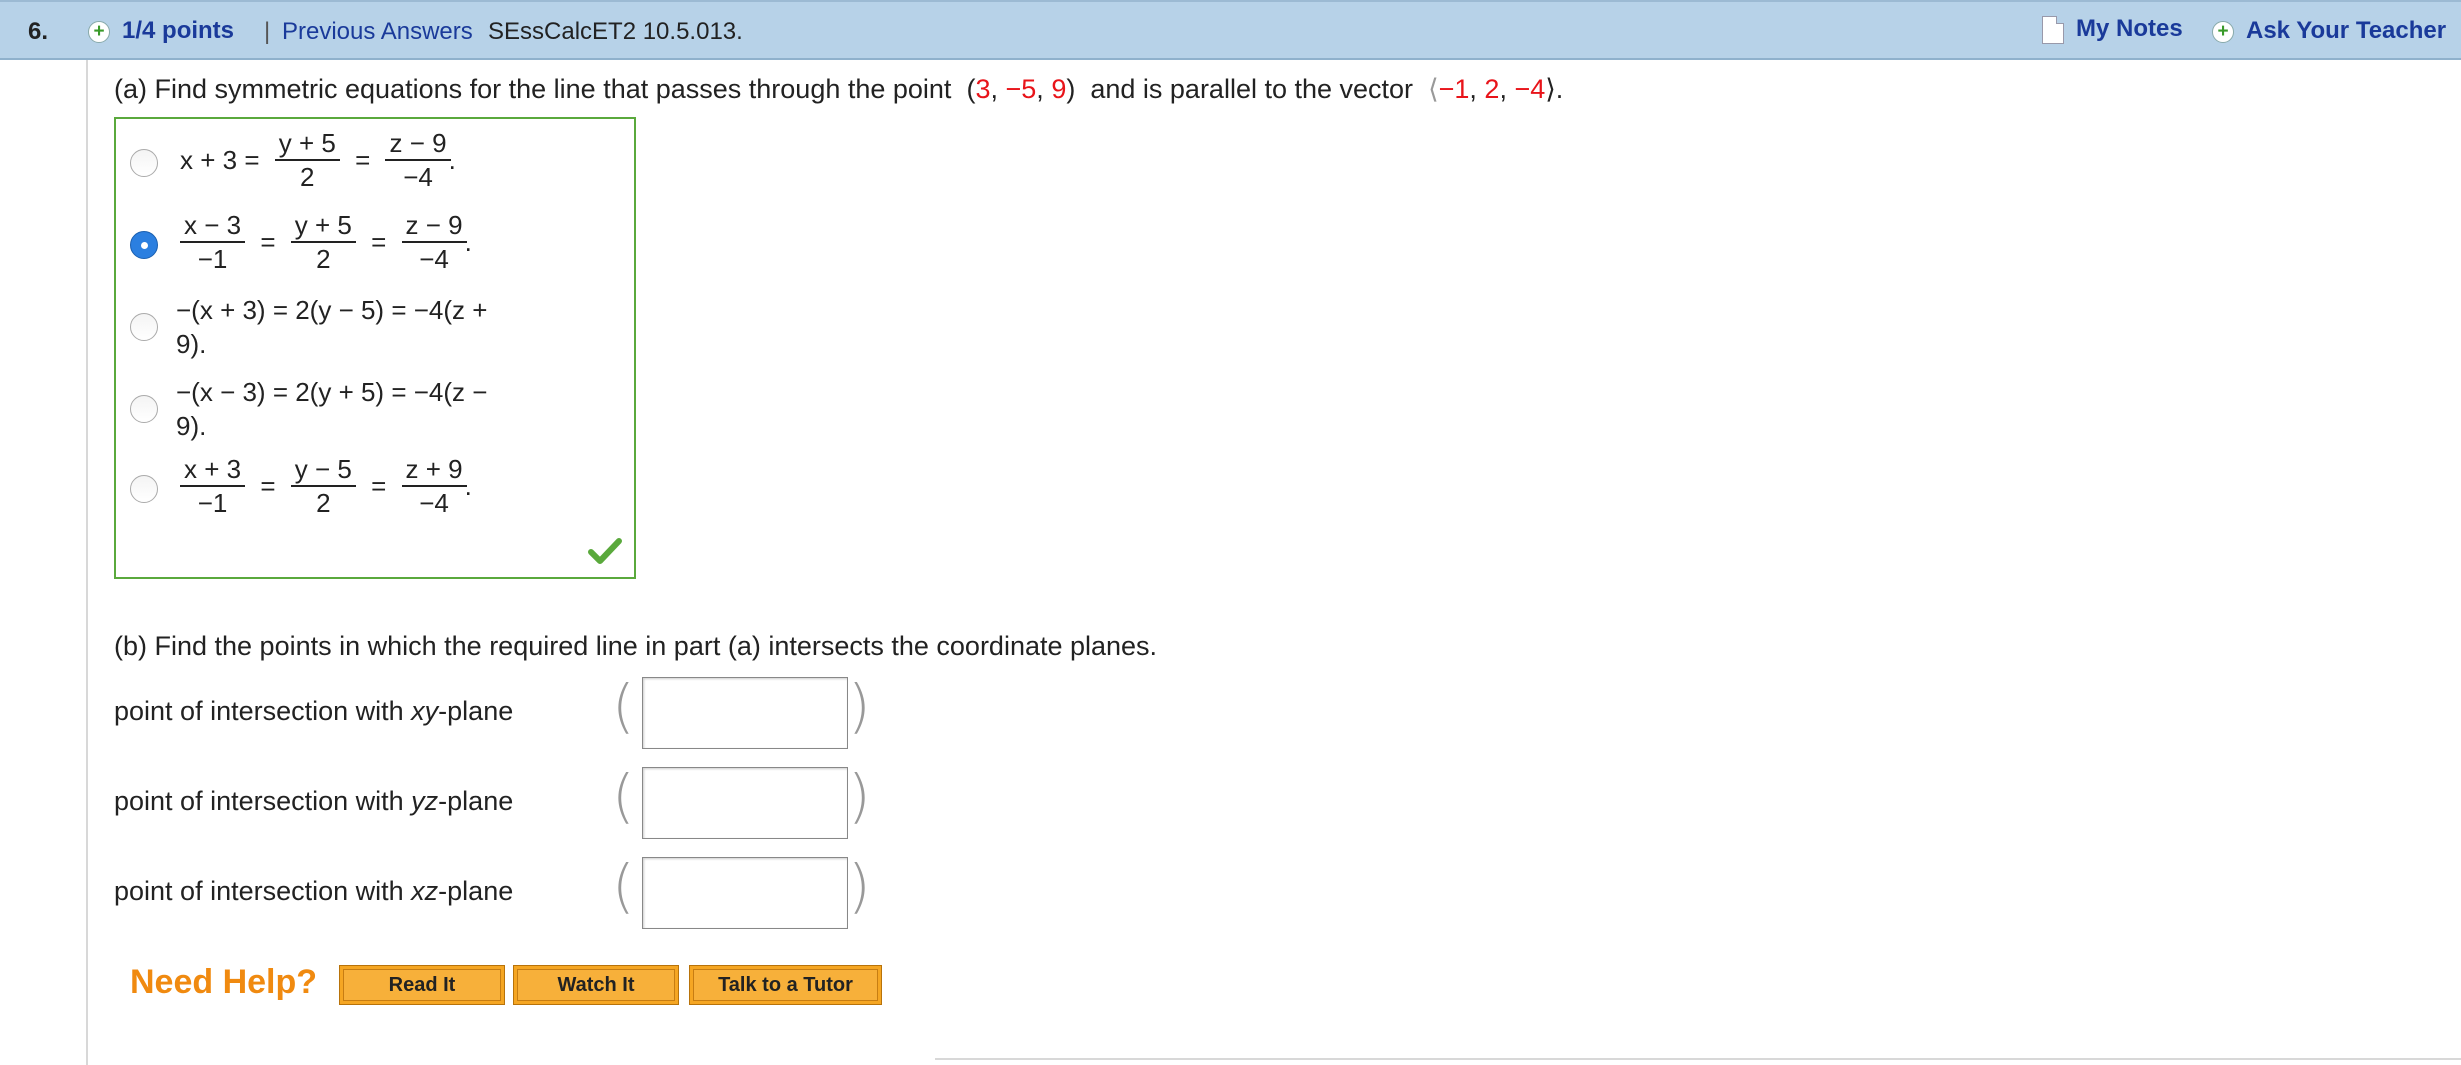 The height and width of the screenshot is (1065, 2461). I want to click on option-1-equation: x + 3 = y + 52 = z − 9 −4., so click(318, 160).